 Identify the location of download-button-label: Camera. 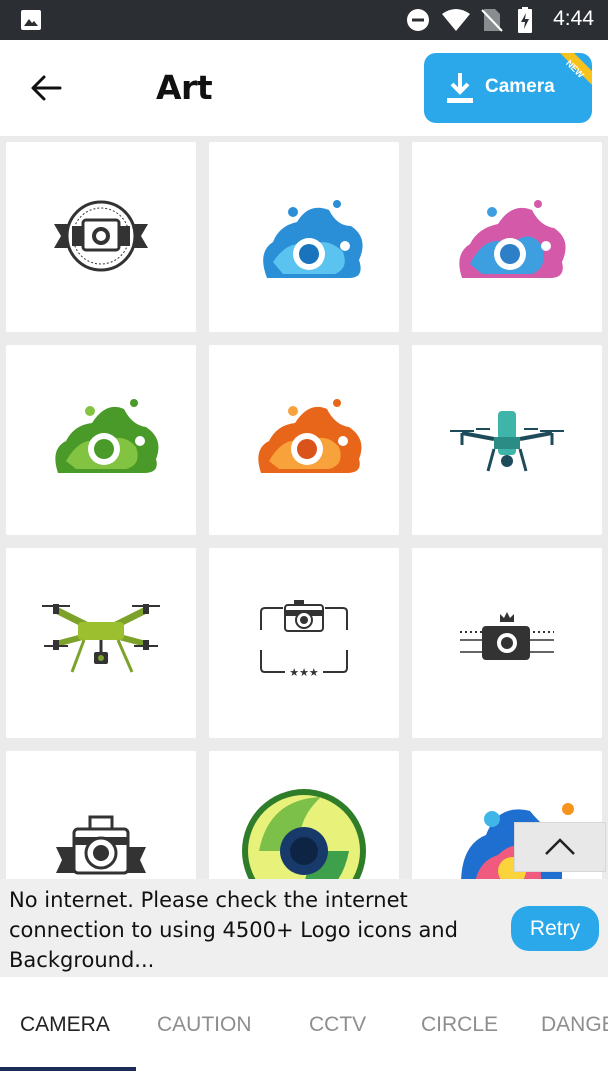
(520, 86).